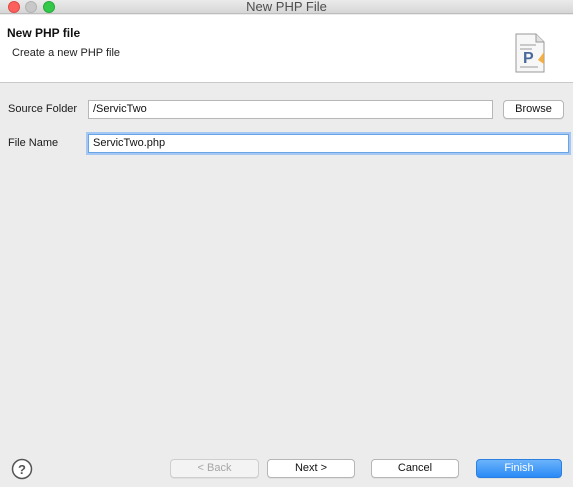  I want to click on php-file-icon: P, so click(530, 53).